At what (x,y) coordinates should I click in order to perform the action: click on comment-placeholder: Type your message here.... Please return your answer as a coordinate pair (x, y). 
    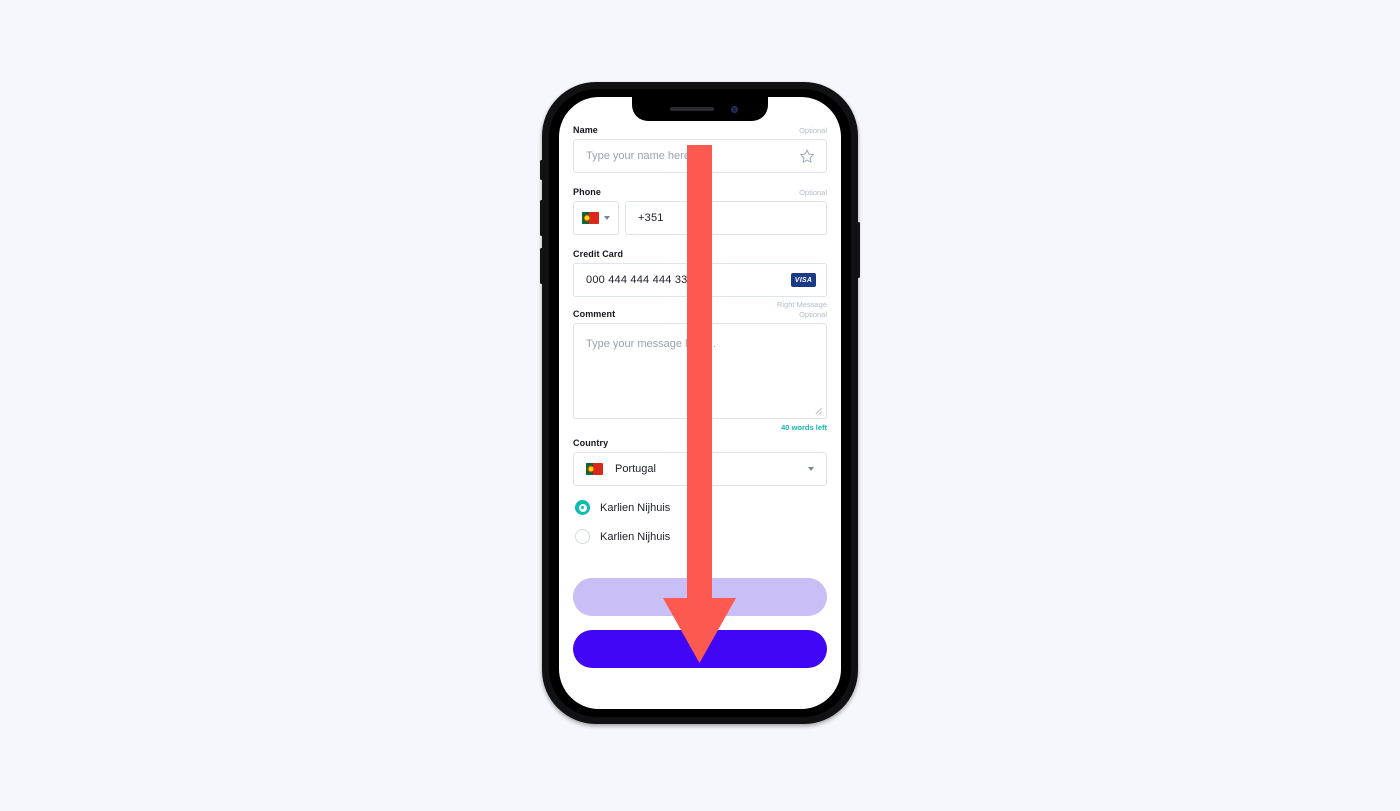
    Looking at the image, I should click on (651, 344).